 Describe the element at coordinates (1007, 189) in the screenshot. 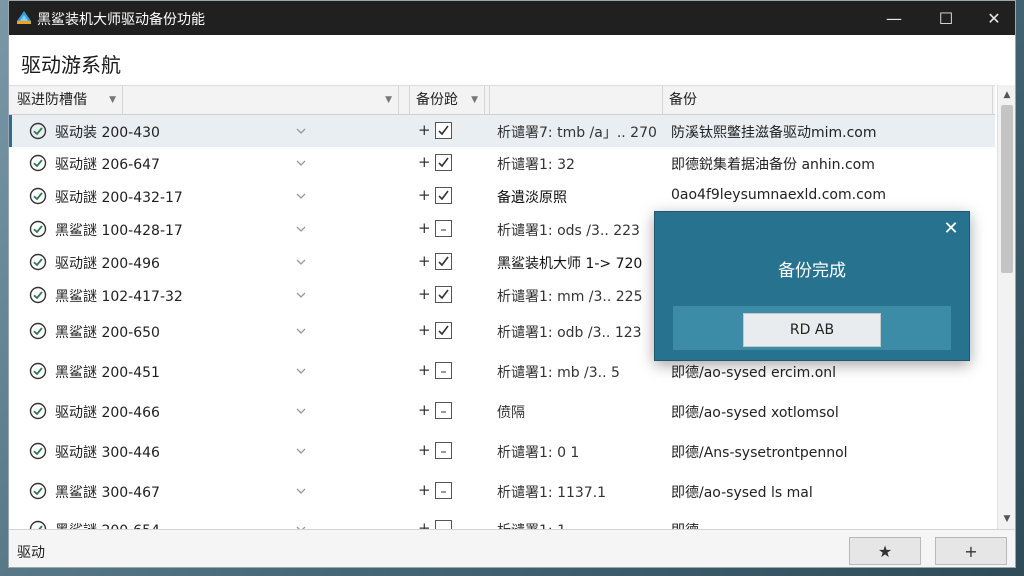

I see `scrollbar-thumb` at that location.